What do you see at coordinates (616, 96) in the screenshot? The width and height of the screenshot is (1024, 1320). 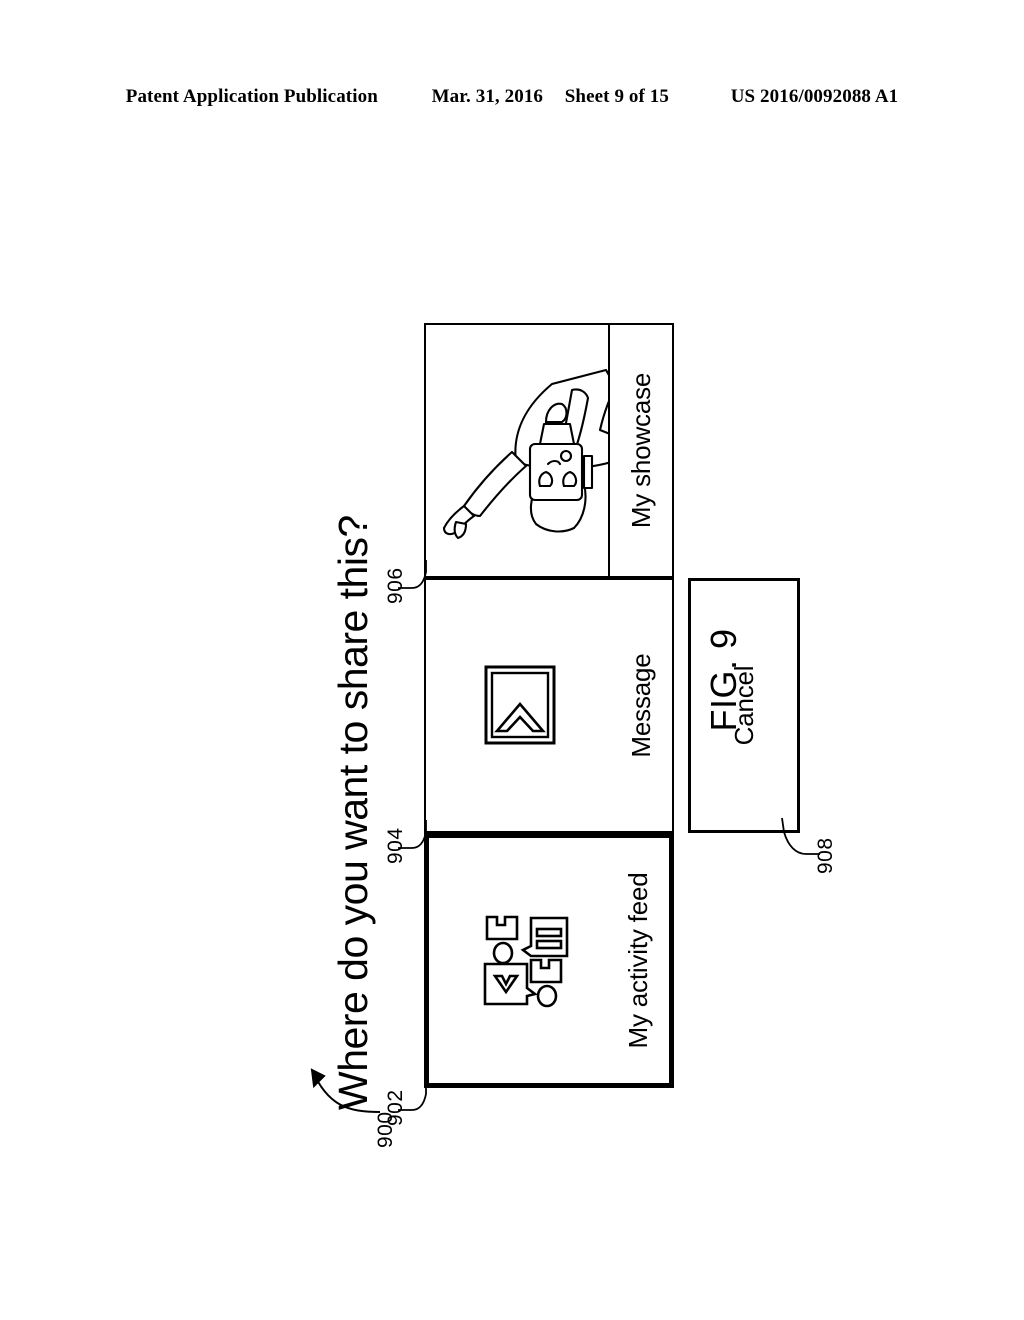 I see `sheet-number: Sheet 9 of 15` at bounding box center [616, 96].